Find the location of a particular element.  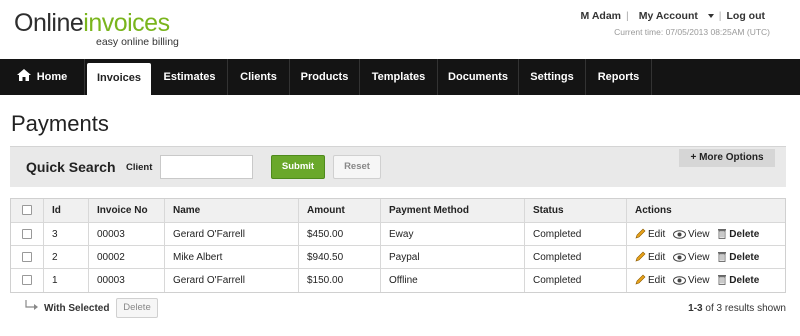

quick-search-label: Quick Search is located at coordinates (71, 167).